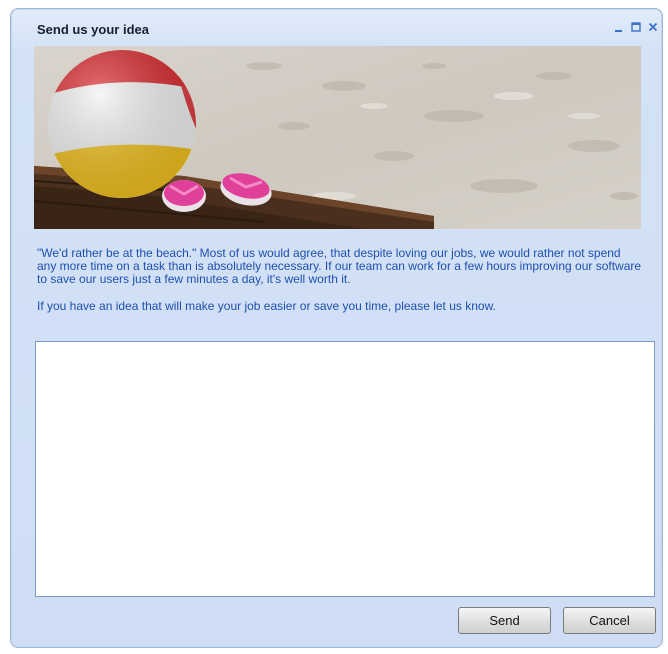 Image resolution: width=668 pixels, height=654 pixels. What do you see at coordinates (619, 27) in the screenshot?
I see `minimize-icon` at bounding box center [619, 27].